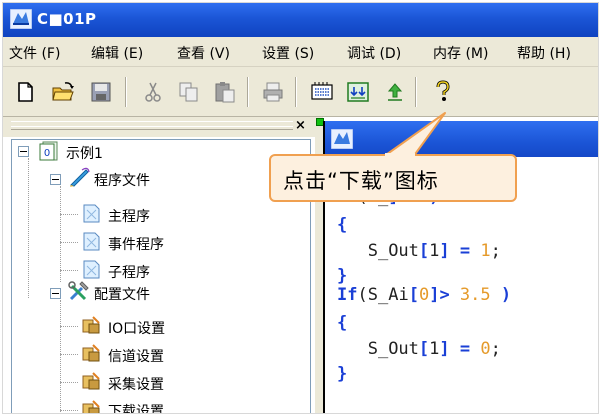  Describe the element at coordinates (117, 53) in the screenshot. I see `menu-edit: 编辑 (E)` at that location.